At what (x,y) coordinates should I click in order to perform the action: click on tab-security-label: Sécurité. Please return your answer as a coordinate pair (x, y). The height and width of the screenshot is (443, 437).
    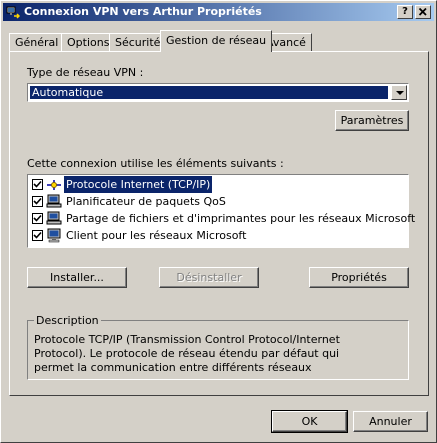
    Looking at the image, I should click on (138, 42).